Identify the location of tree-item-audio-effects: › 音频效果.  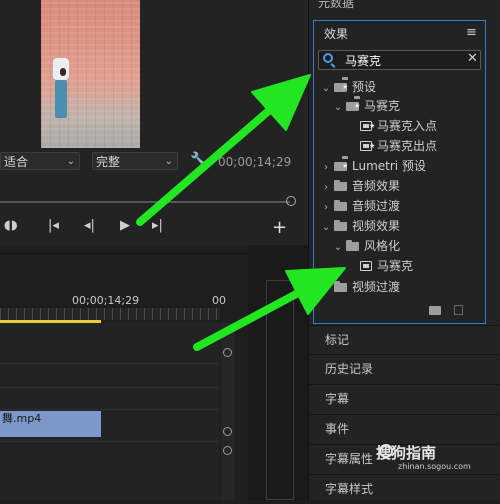
(360, 186).